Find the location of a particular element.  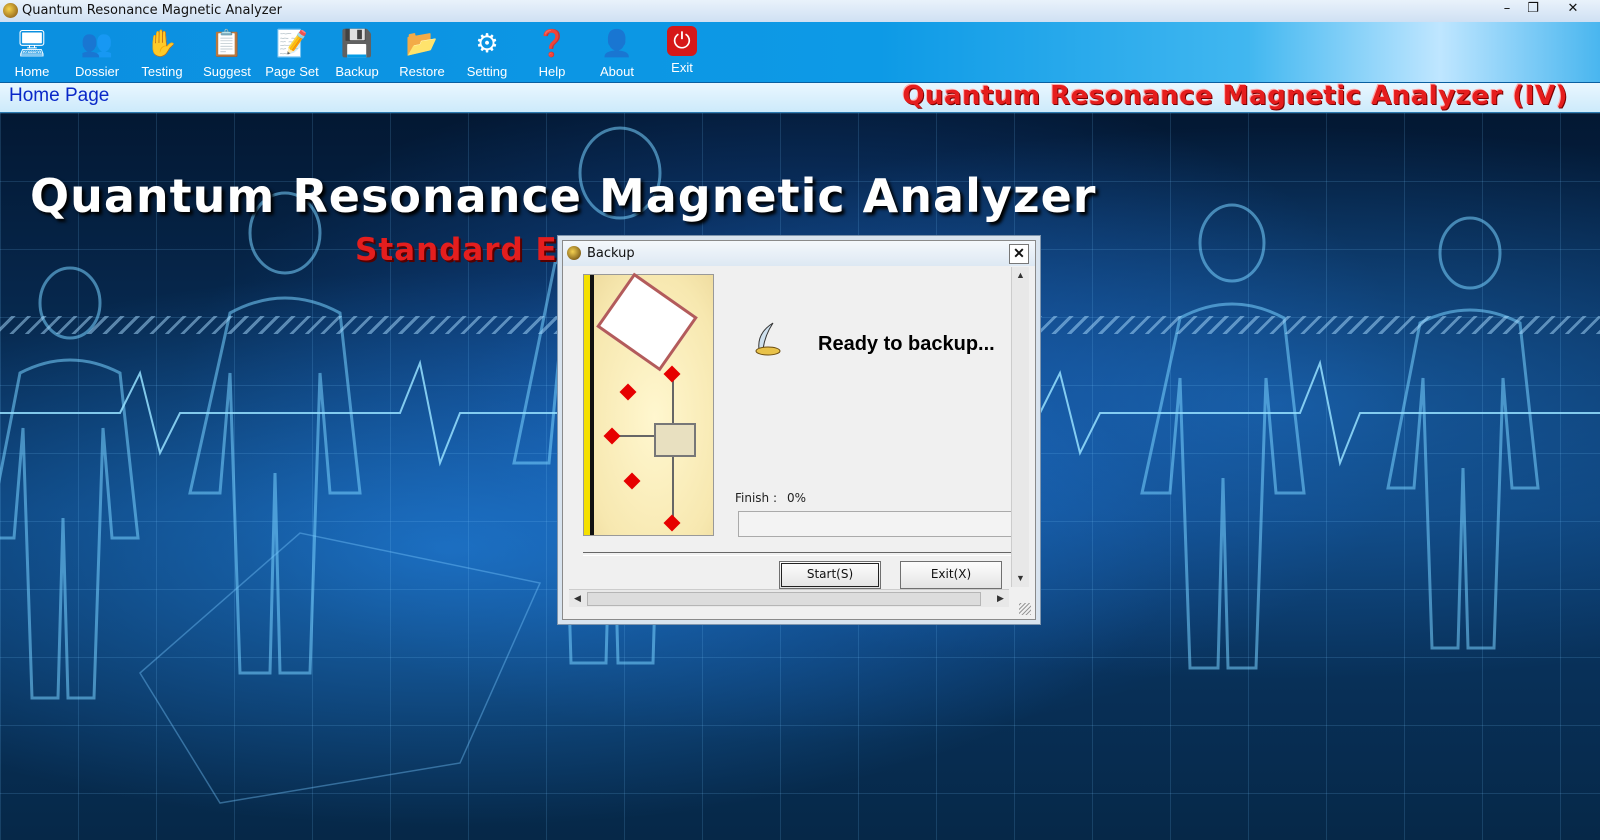

toolbar-label: About is located at coordinates (617, 71).